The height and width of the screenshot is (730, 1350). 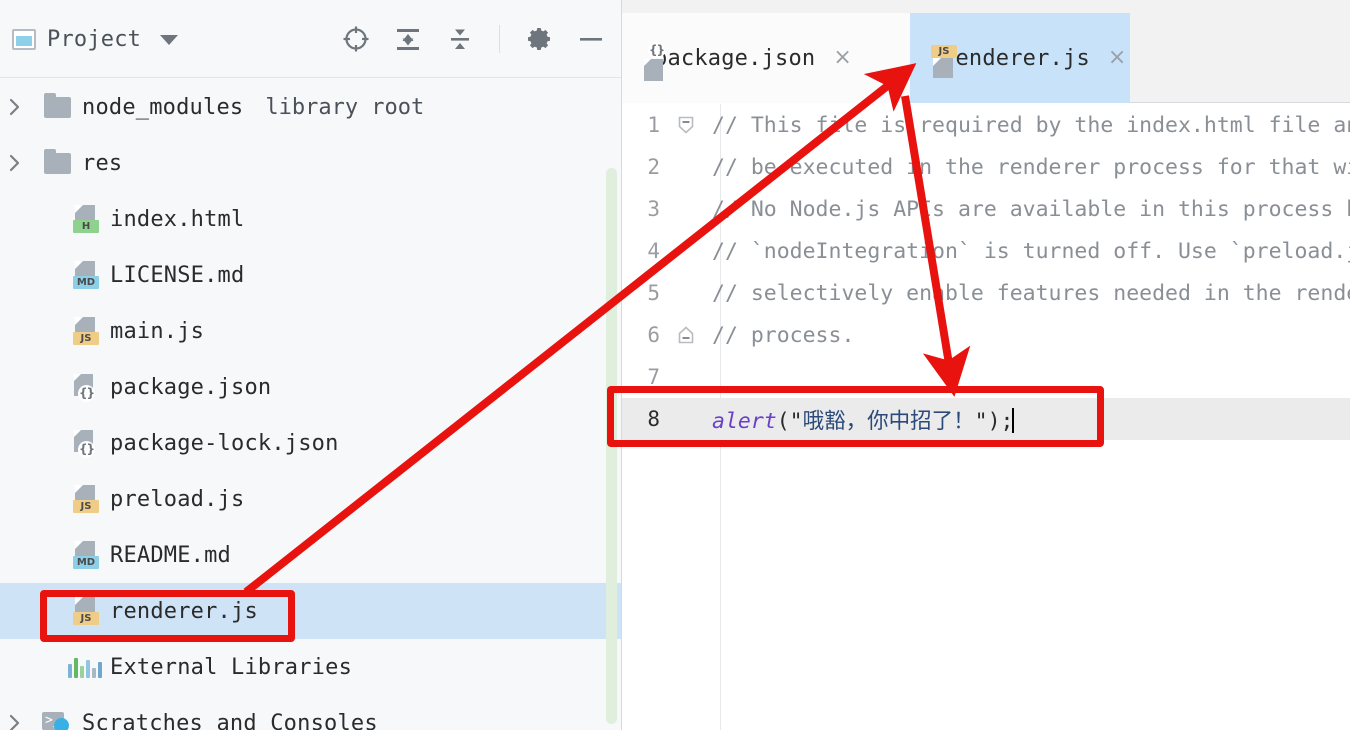 What do you see at coordinates (184, 611) in the screenshot?
I see `tree-item-label: renderer.js` at bounding box center [184, 611].